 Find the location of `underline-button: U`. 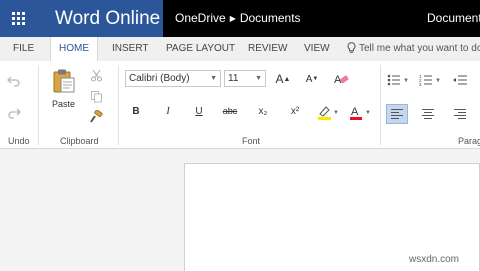

underline-button: U is located at coordinates (199, 111).